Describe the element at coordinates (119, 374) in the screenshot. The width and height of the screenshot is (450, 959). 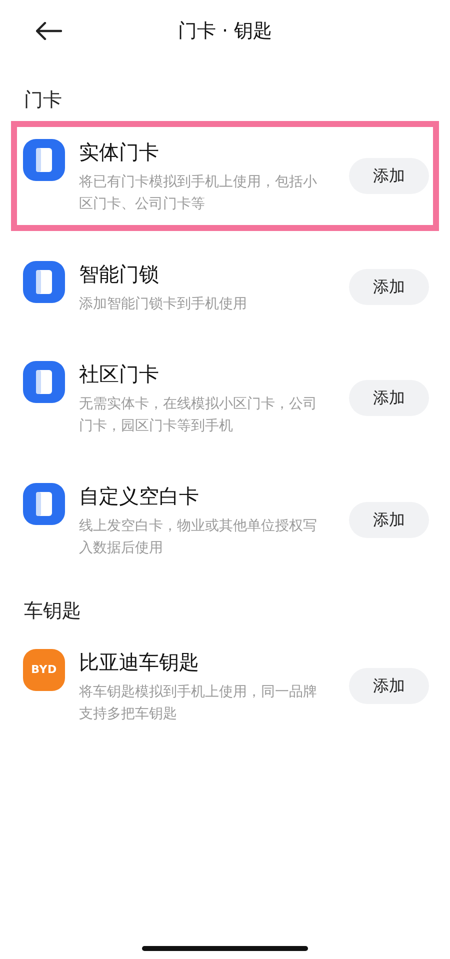
I see `item-title: 社区门卡` at that location.